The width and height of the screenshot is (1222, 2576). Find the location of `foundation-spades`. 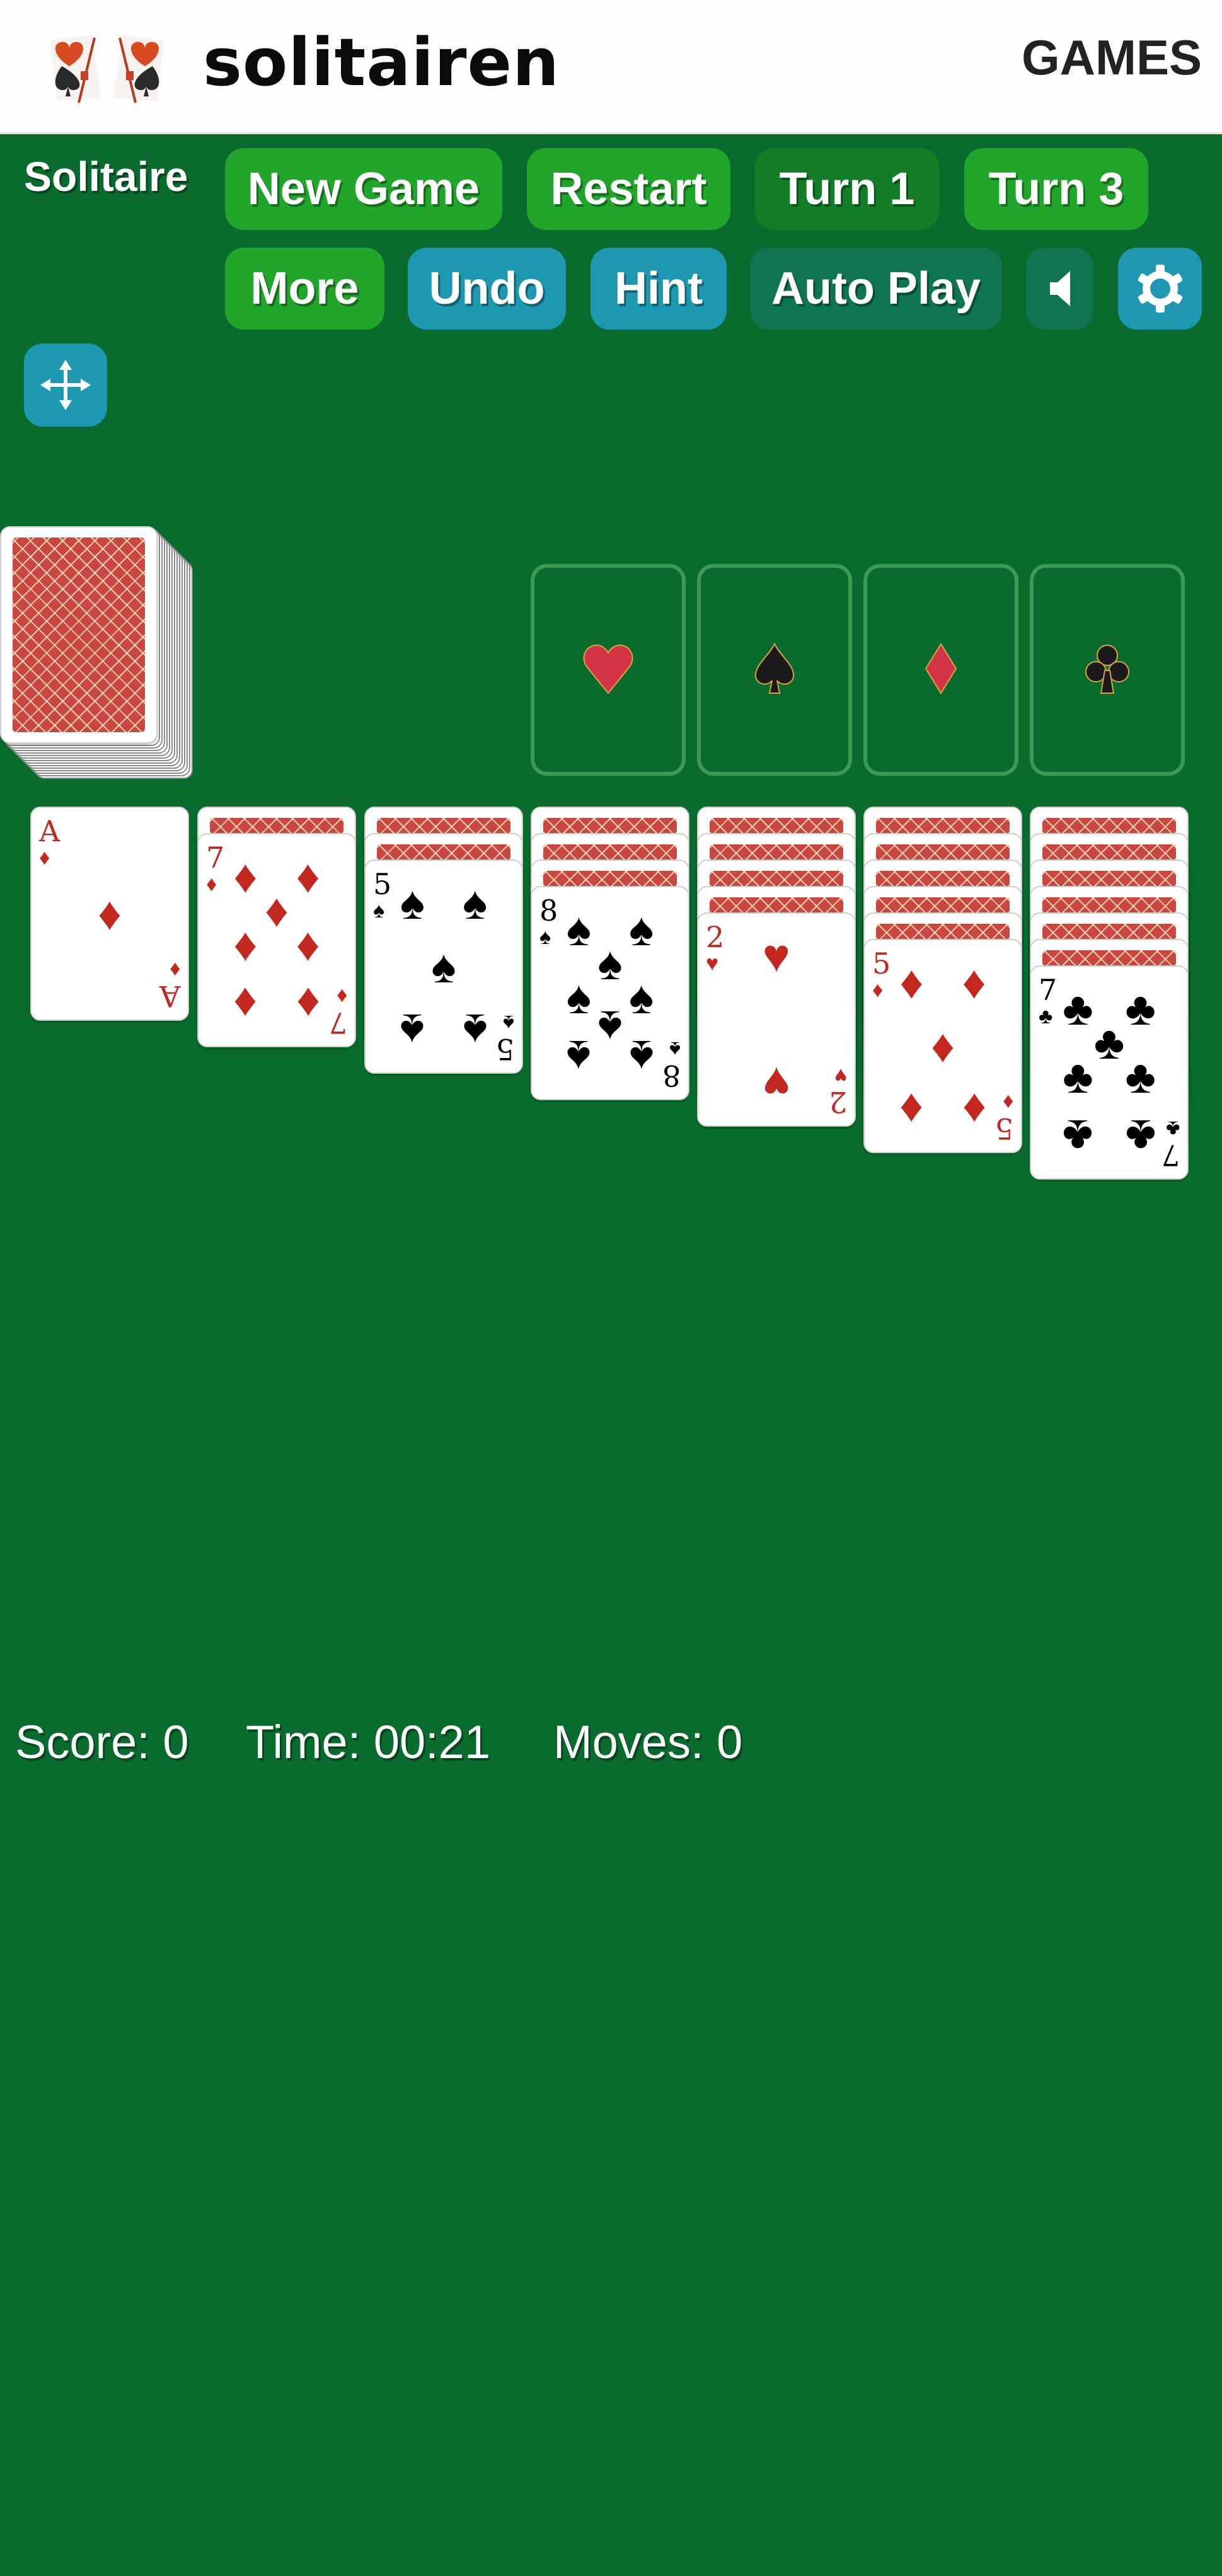

foundation-spades is located at coordinates (774, 670).